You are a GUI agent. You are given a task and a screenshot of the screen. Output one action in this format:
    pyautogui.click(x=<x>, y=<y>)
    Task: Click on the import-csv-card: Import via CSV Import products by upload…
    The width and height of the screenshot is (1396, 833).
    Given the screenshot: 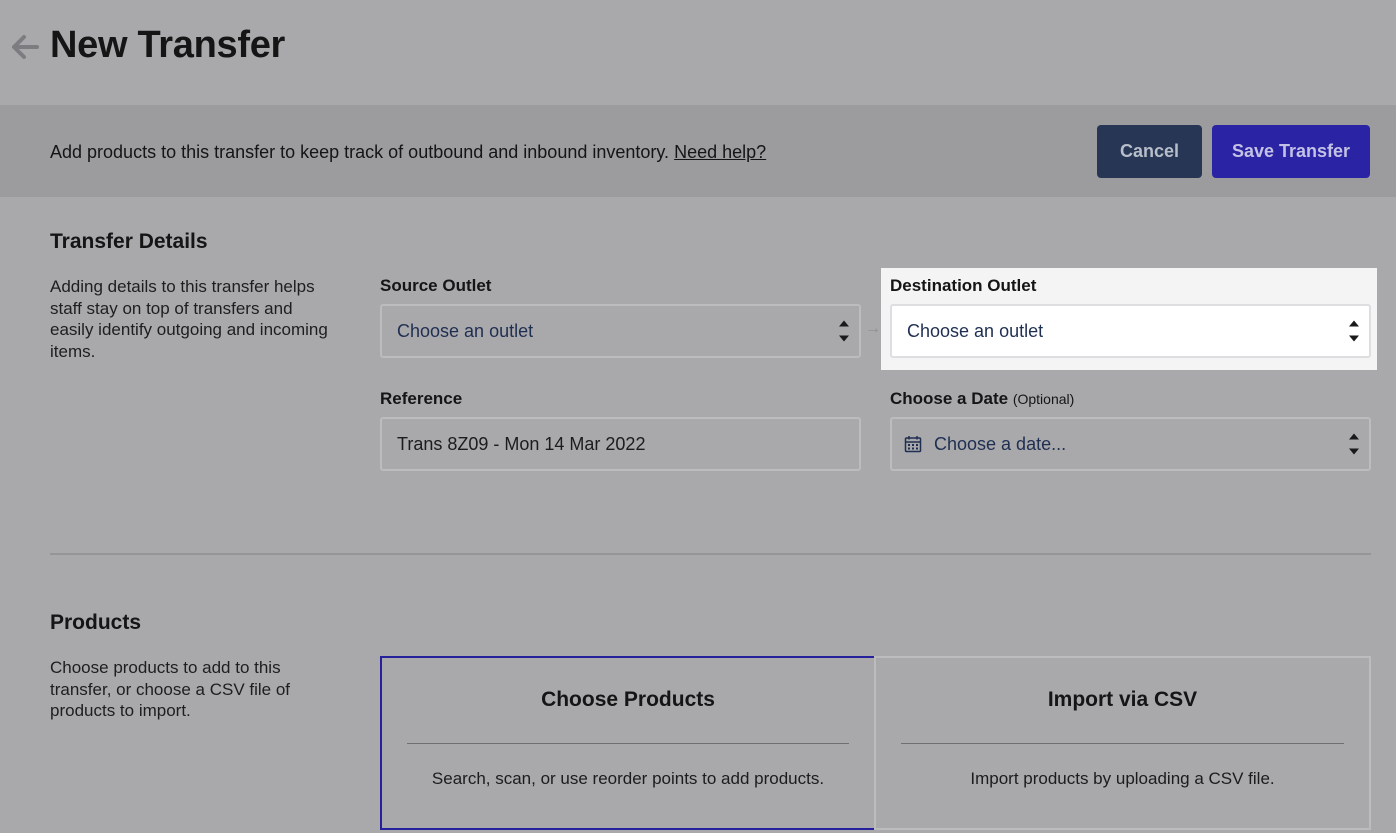 What is the action you would take?
    pyautogui.click(x=1122, y=743)
    